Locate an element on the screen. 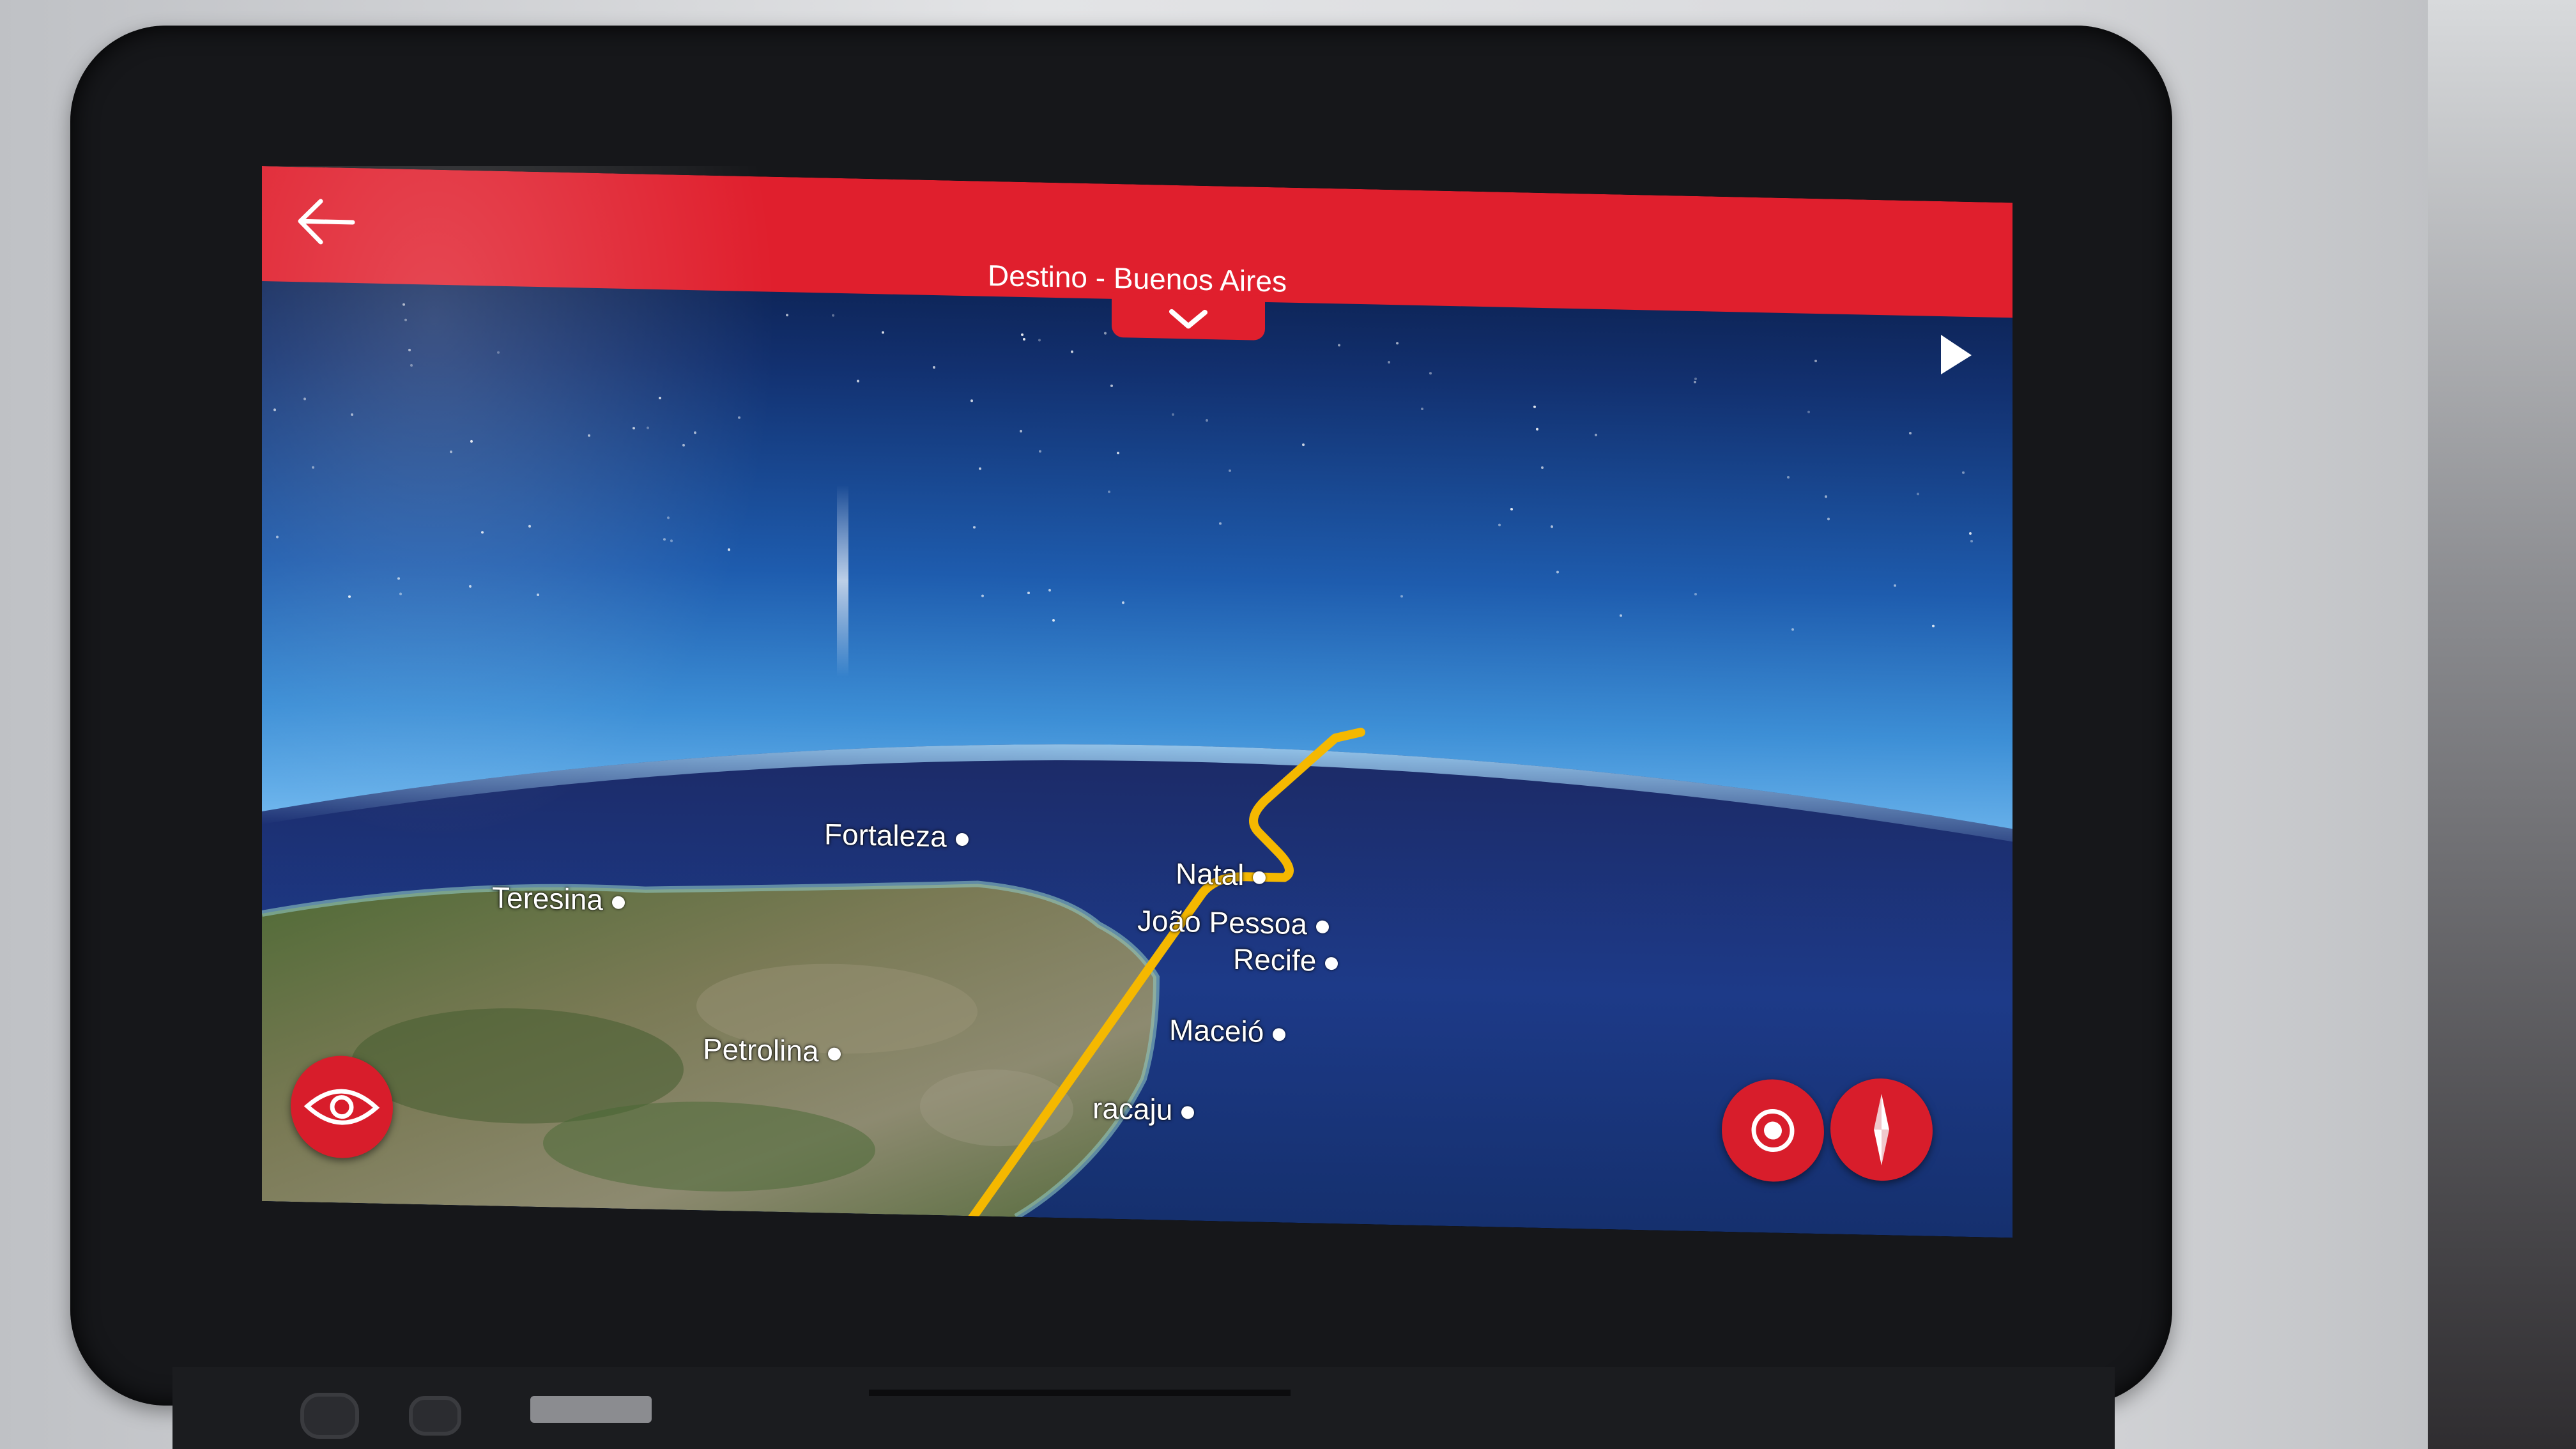 This screenshot has width=2576, height=1449. eye-icon is located at coordinates (341, 1107).